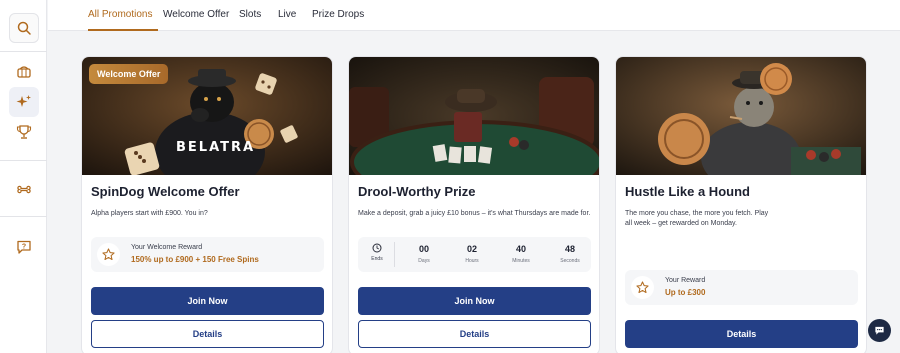 This screenshot has height=353, width=900. Describe the element at coordinates (120, 14) in the screenshot. I see `tab-all-promotions: All Promotions` at that location.